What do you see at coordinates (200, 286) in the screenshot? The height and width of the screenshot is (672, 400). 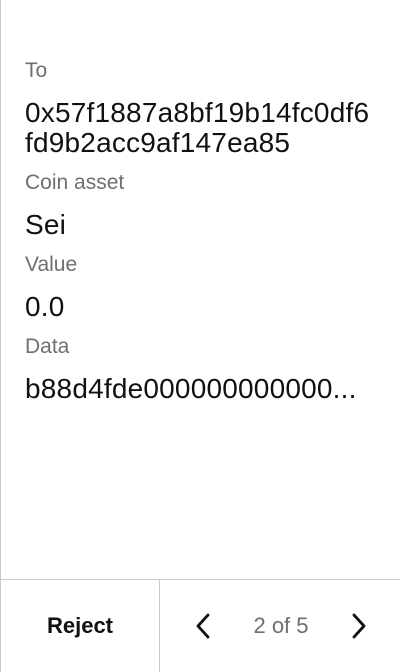 I see `value-field: Value 0.0` at bounding box center [200, 286].